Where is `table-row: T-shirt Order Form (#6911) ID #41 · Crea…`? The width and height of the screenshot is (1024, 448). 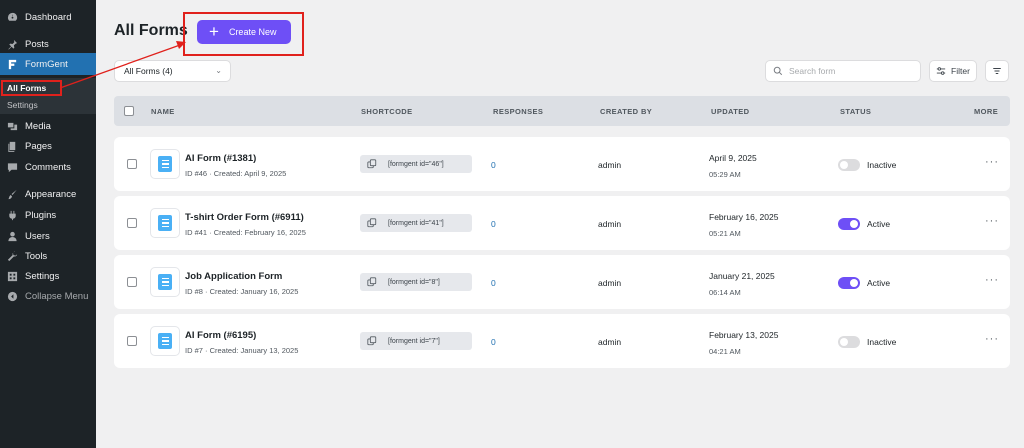
table-row: T-shirt Order Form (#6911) ID #41 · Crea… is located at coordinates (562, 223).